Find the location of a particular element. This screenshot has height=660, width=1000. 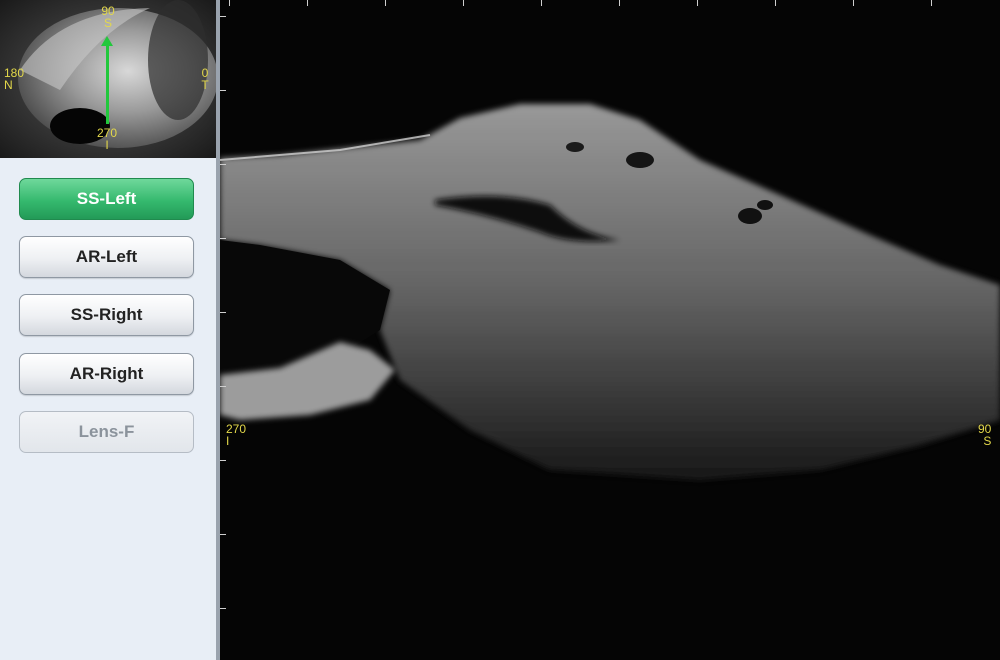

scan-marker-right: 90 S is located at coordinates (985, 435).